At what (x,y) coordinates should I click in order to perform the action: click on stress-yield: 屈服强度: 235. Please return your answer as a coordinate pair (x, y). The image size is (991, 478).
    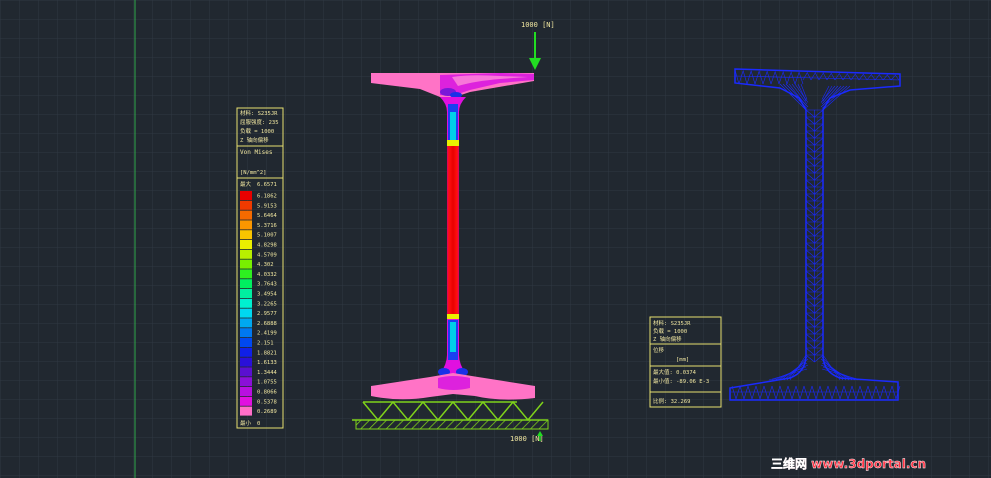
    Looking at the image, I should click on (259, 122).